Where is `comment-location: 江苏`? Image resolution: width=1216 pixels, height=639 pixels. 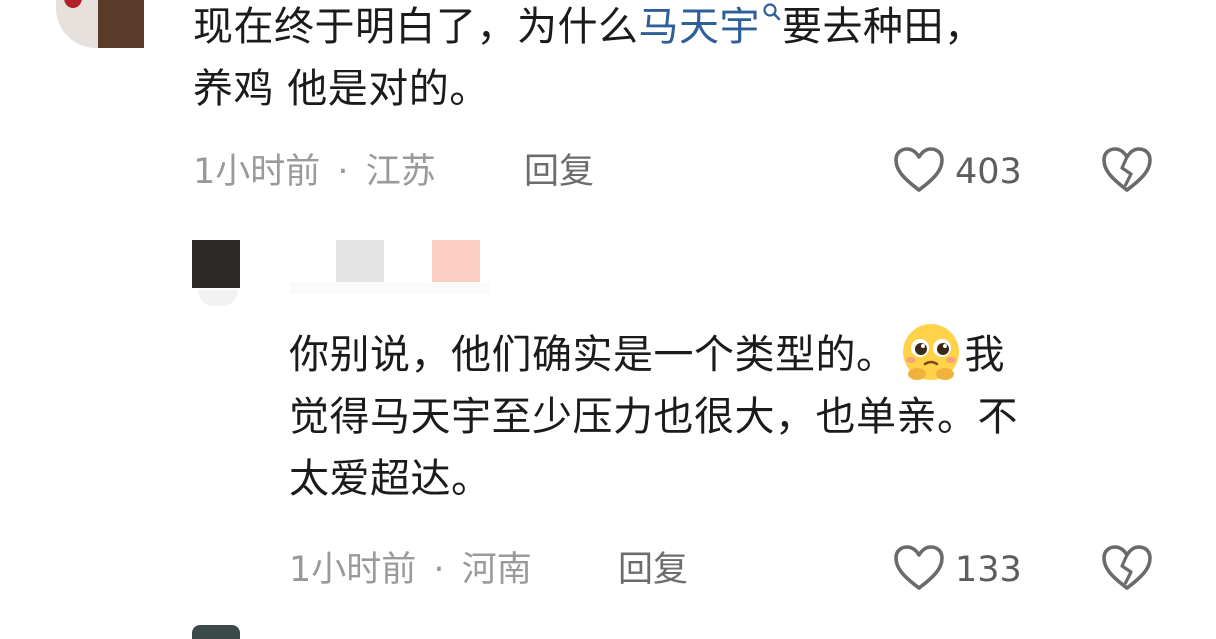
comment-location: 江苏 is located at coordinates (400, 172).